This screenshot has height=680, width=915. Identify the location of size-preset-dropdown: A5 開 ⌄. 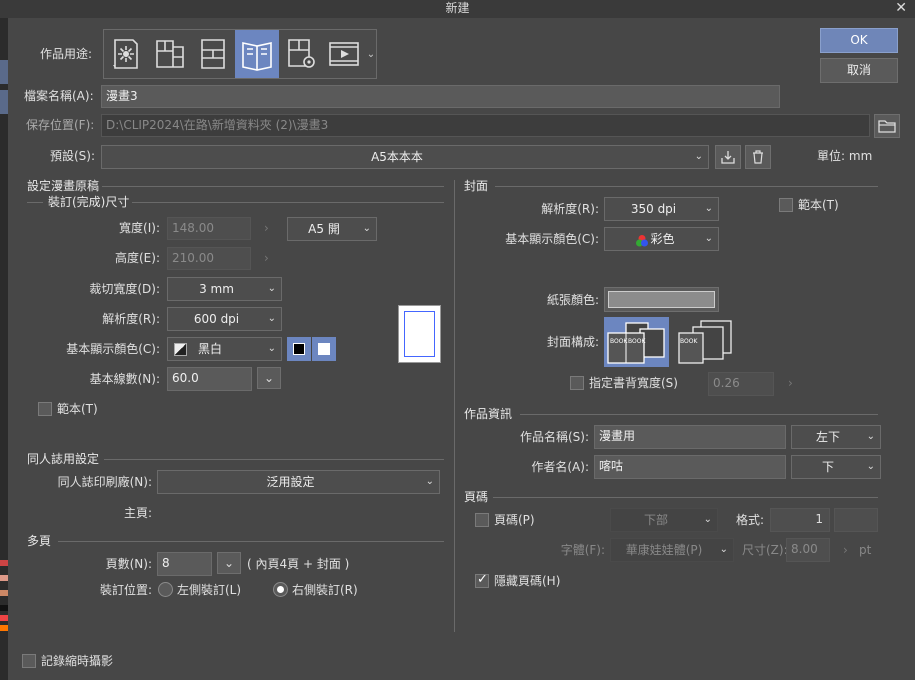
(332, 229).